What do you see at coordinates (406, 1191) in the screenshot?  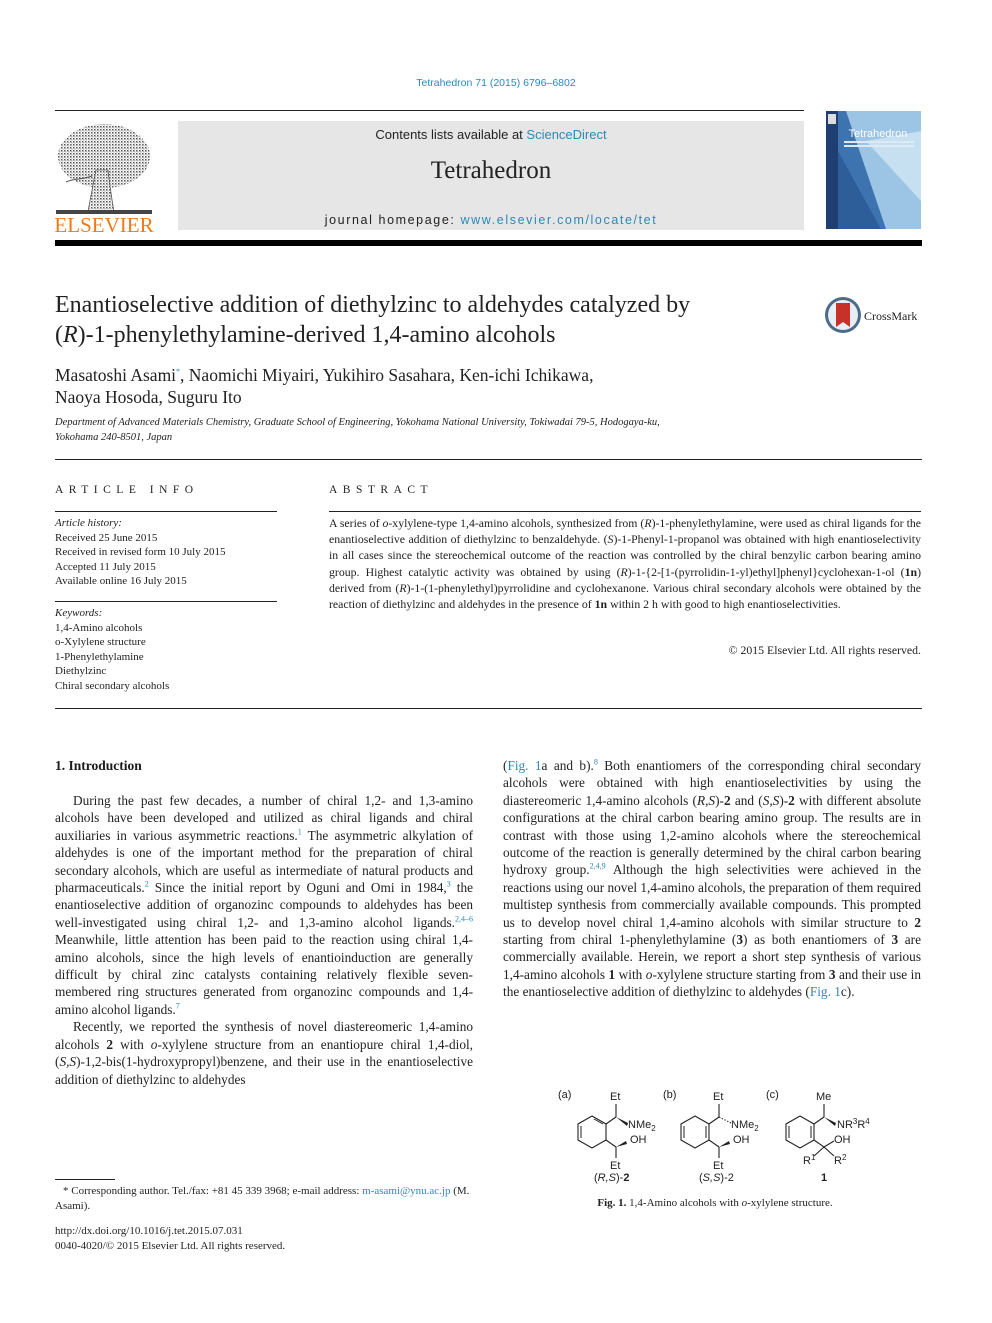 I see `email-link: m-asami@ynu.ac.jp` at bounding box center [406, 1191].